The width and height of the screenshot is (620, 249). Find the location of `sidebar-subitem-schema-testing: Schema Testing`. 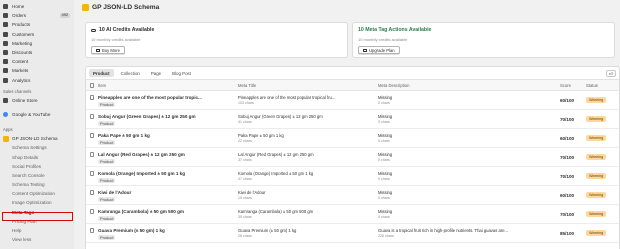

sidebar-subitem-schema-testing: Schema Testing is located at coordinates (37, 184).